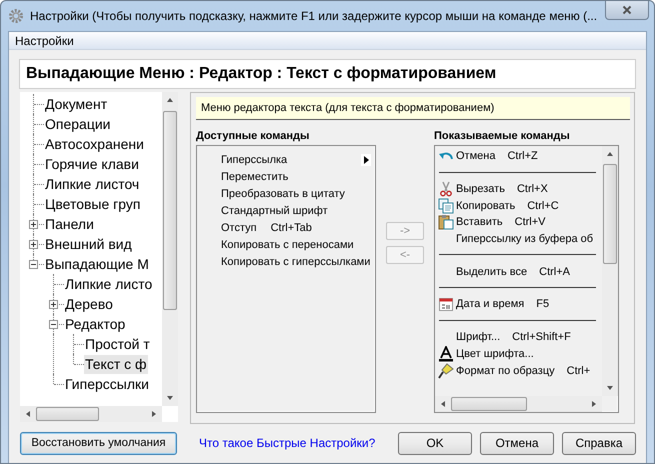 The image size is (655, 464). I want to click on tree-item: Автосохранени, so click(94, 144).